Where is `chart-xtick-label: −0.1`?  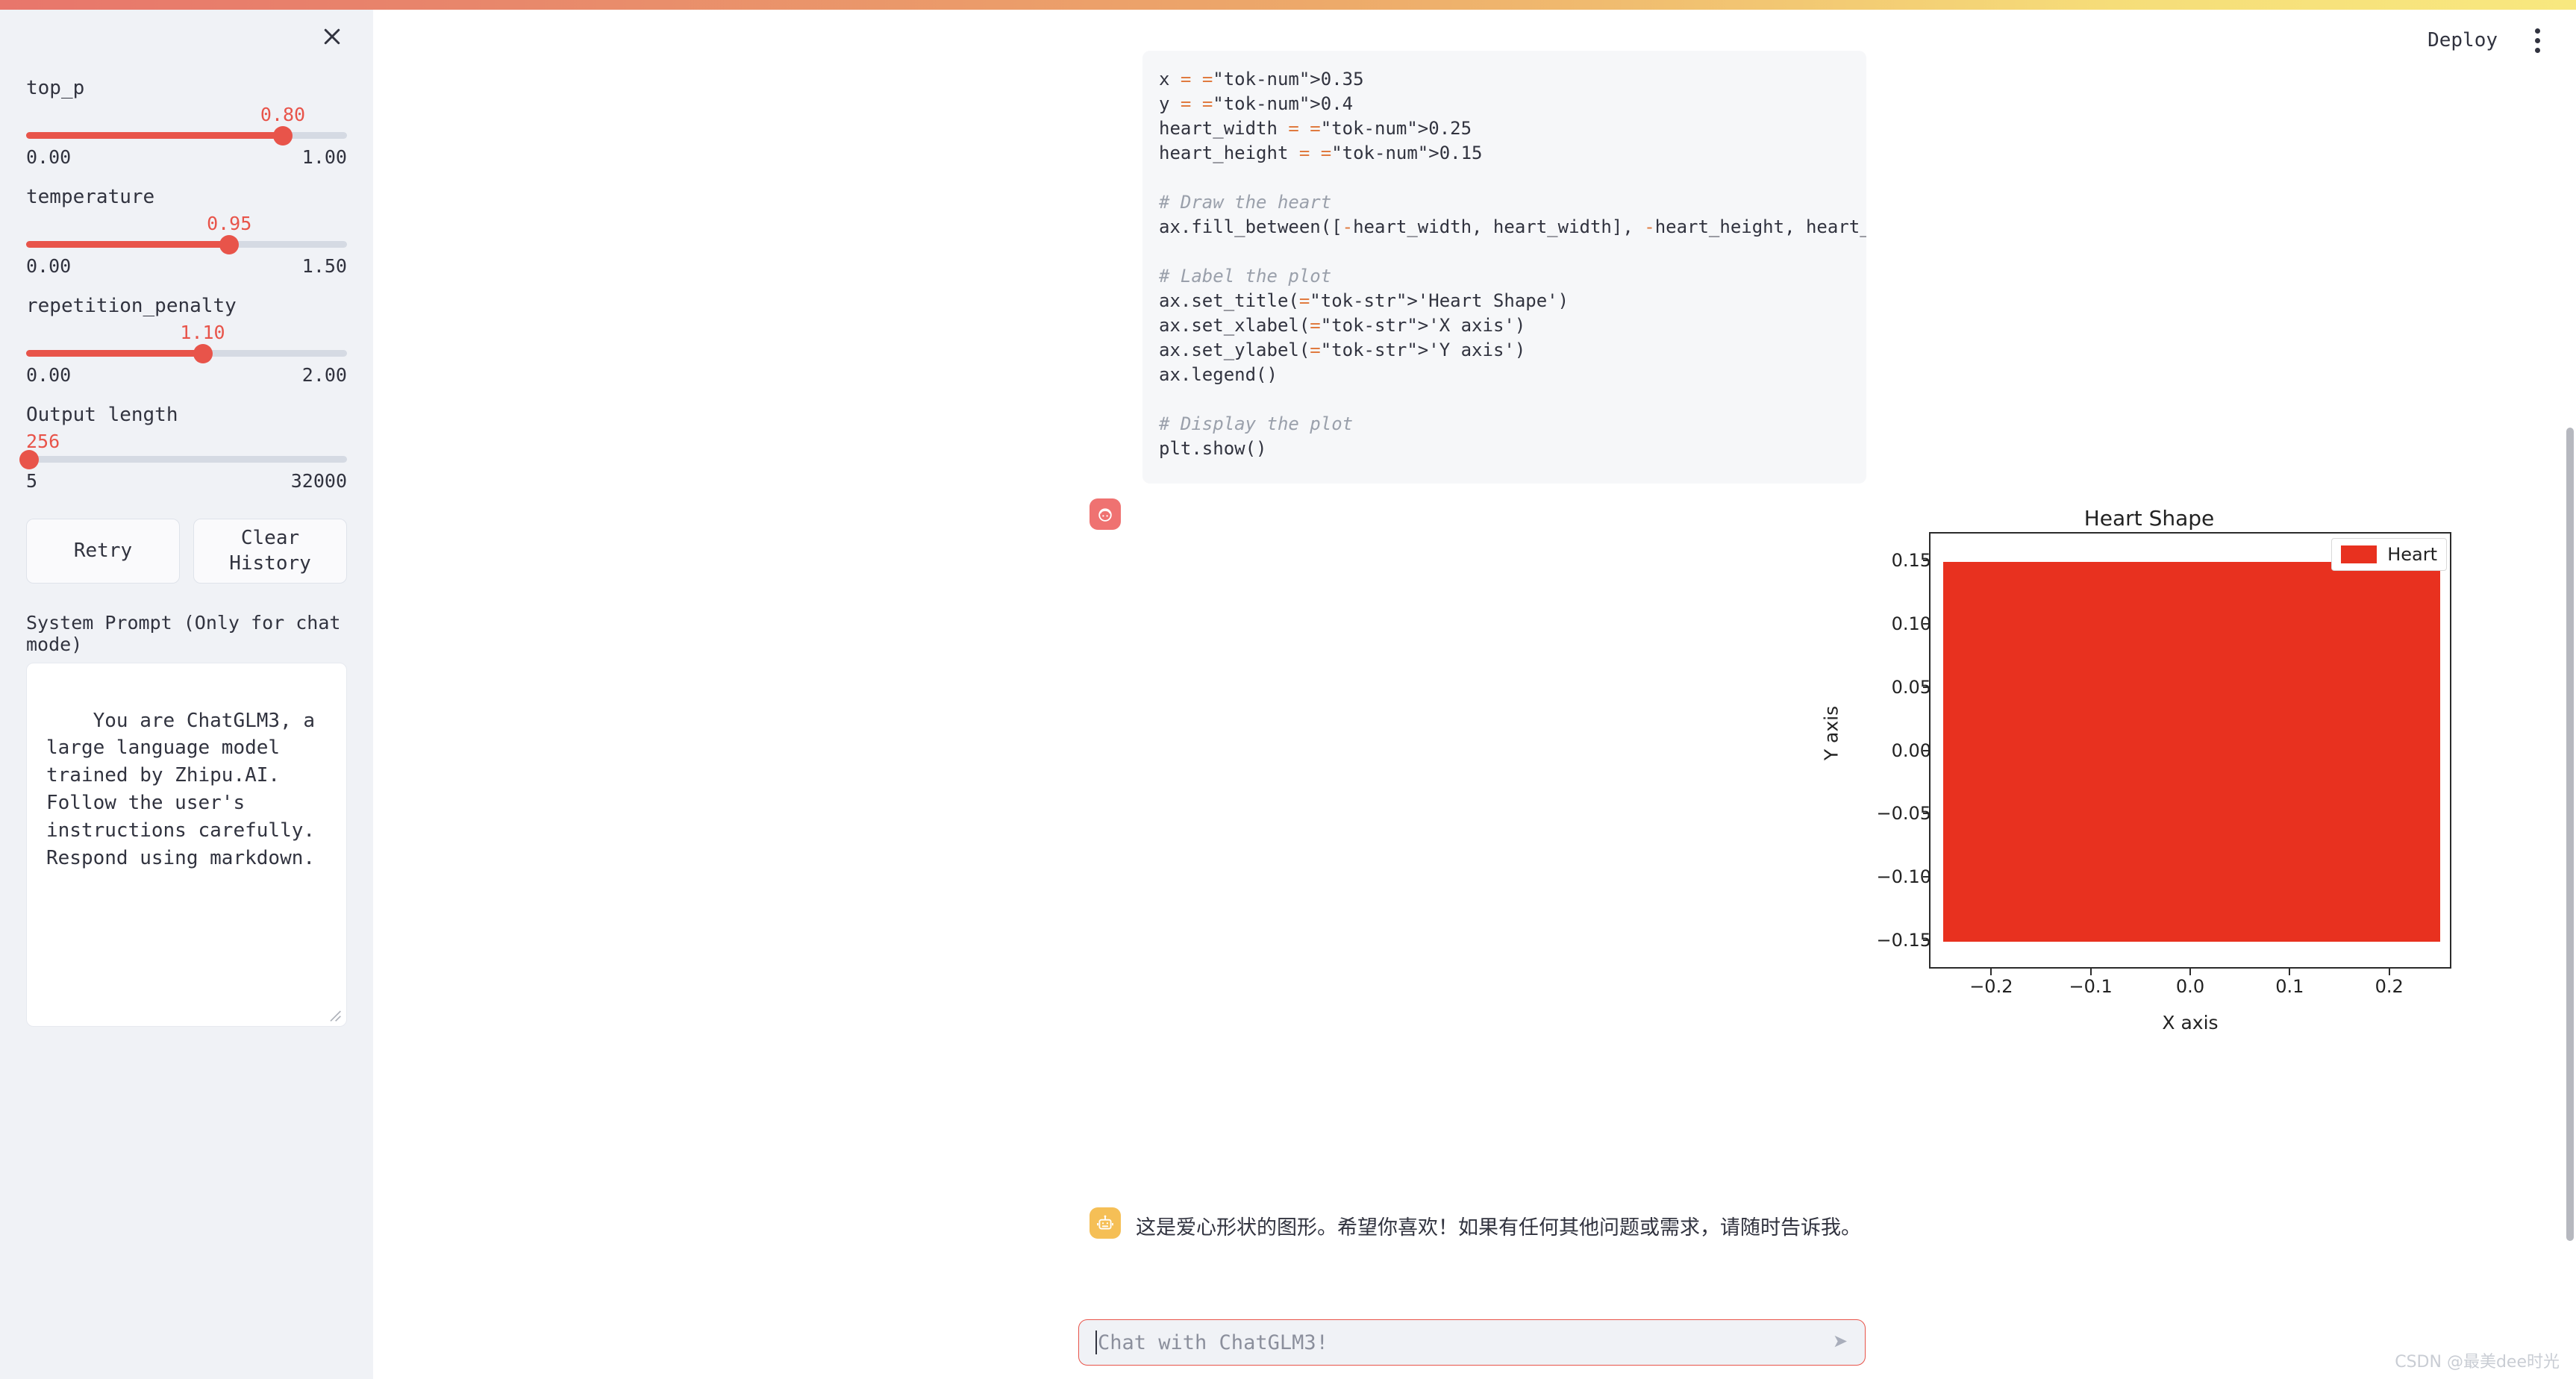 chart-xtick-label: −0.1 is located at coordinates (2091, 986).